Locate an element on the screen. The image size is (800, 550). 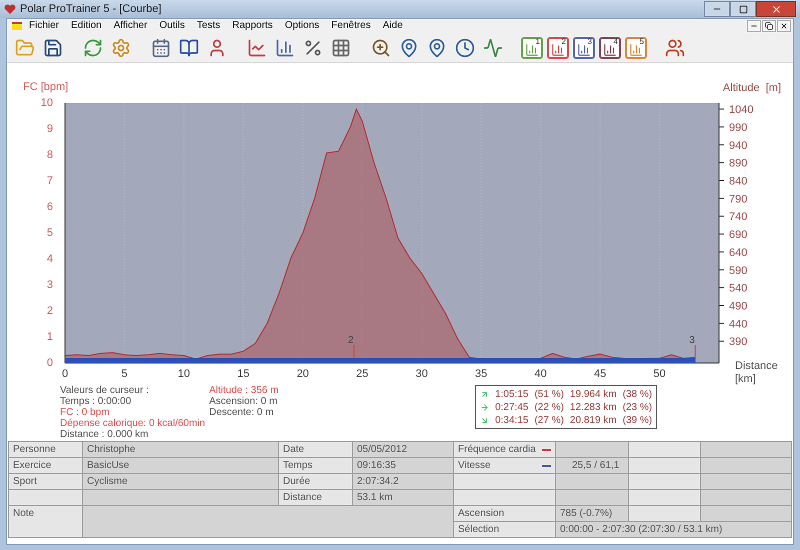
cursor-value: Valeurs de curseur : is located at coordinates (105, 390).